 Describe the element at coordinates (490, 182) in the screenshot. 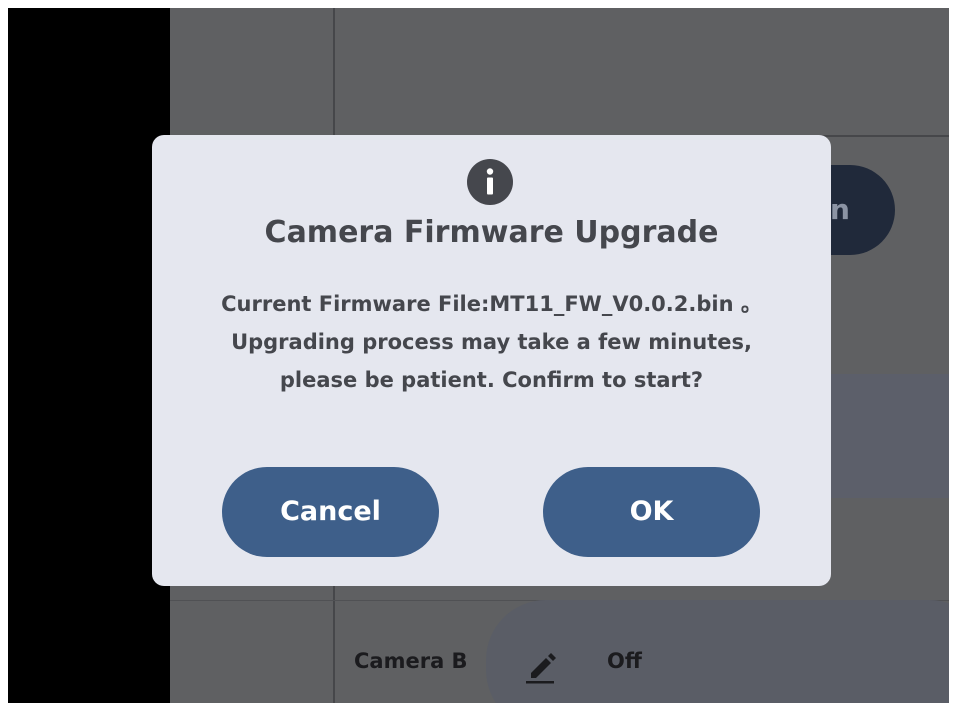

I see `info-icon` at that location.